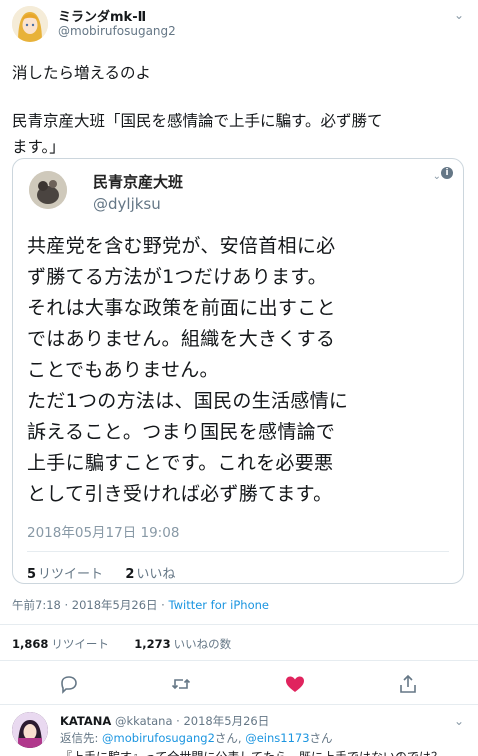 The width and height of the screenshot is (478, 756). I want to click on reply-author: KATANA @kkatana · 2018年5月26日, so click(164, 721).